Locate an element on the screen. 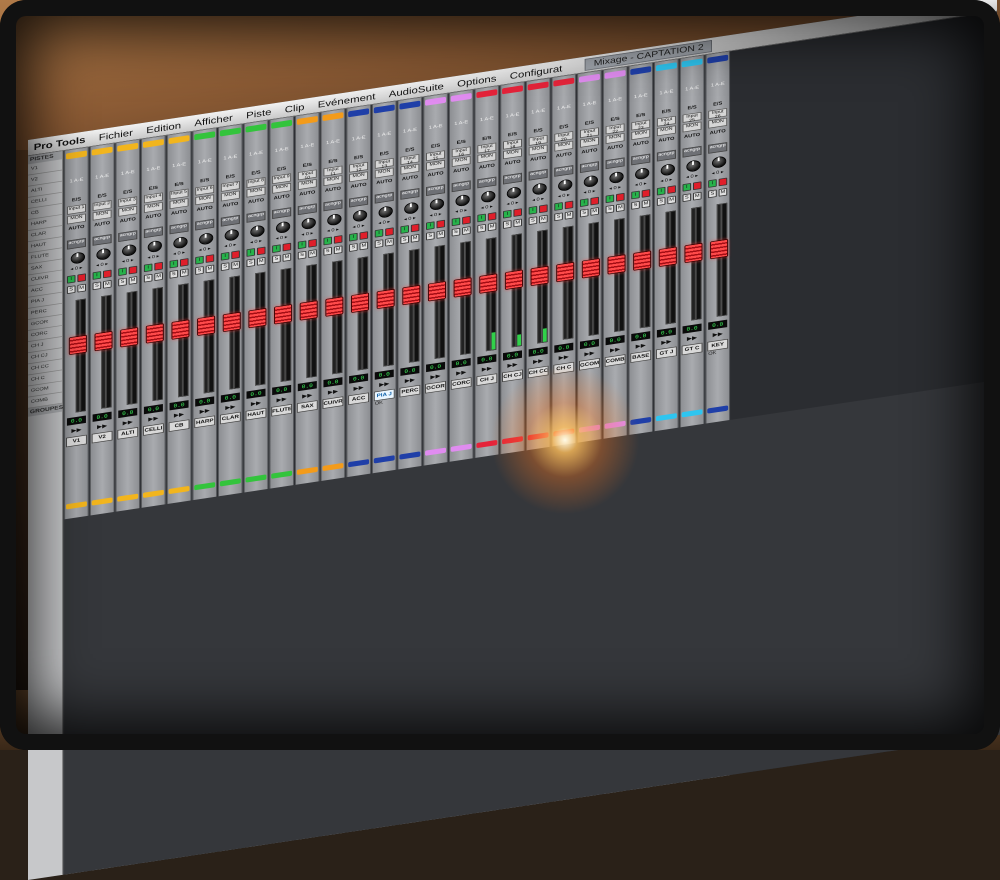  track-name: CH CC is located at coordinates (538, 372).